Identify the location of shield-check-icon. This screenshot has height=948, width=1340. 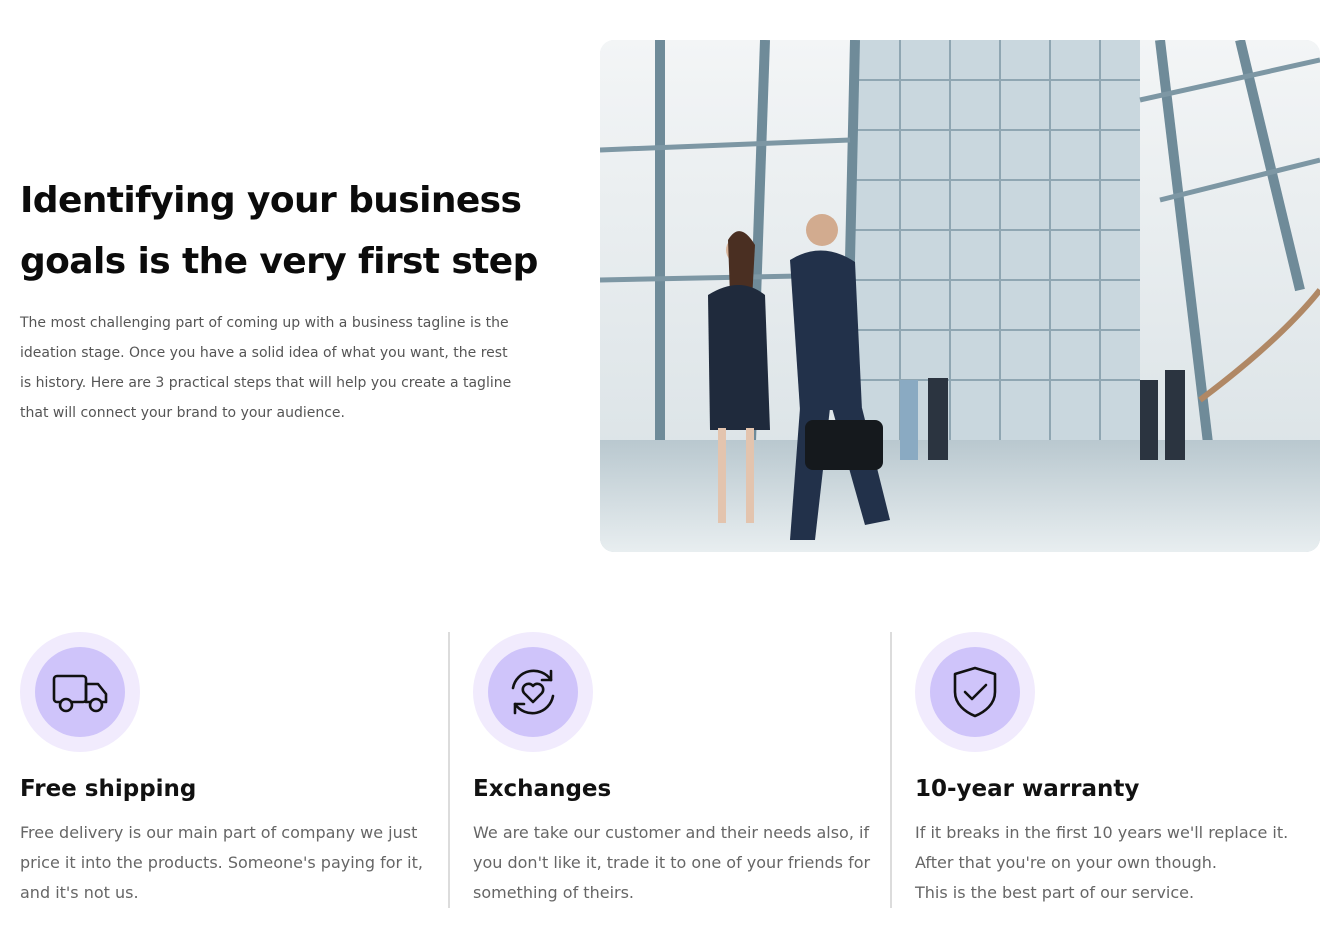
(975, 692).